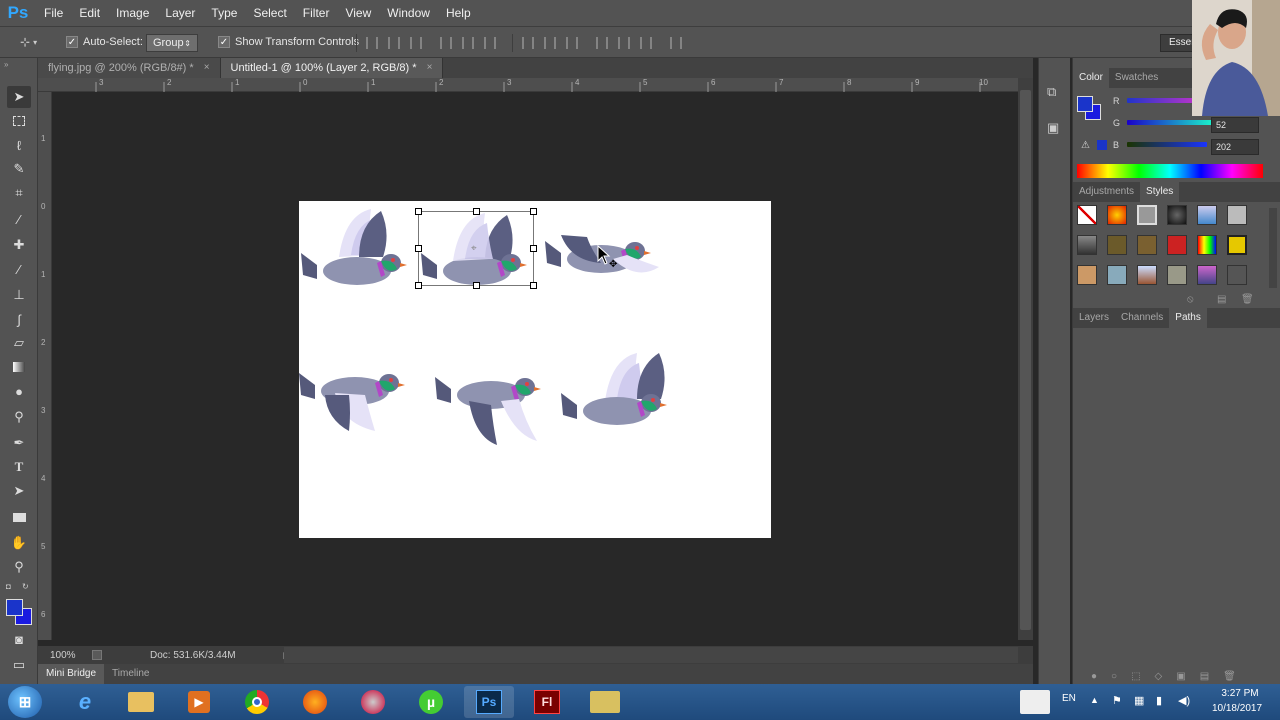  I want to click on auto-align-icon, so click(676, 43).